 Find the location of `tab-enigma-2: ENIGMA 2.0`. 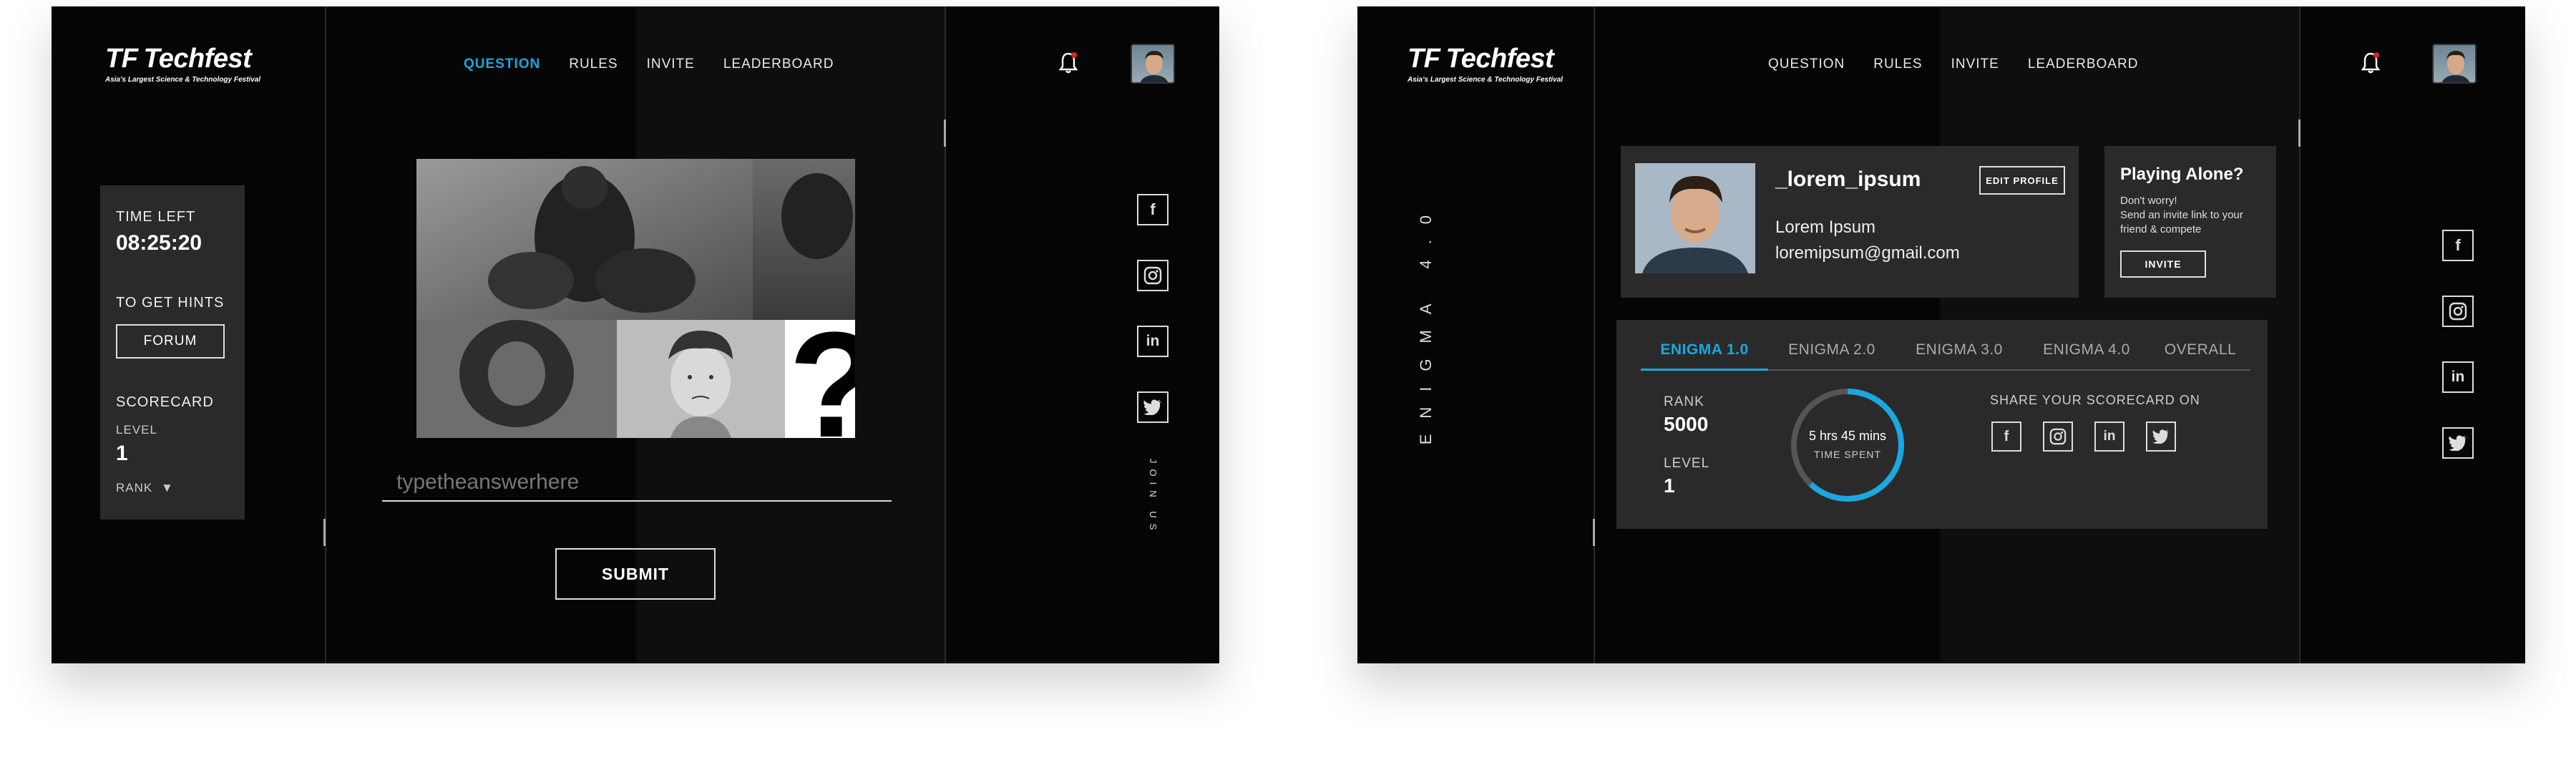

tab-enigma-2: ENIGMA 2.0 is located at coordinates (1832, 356).